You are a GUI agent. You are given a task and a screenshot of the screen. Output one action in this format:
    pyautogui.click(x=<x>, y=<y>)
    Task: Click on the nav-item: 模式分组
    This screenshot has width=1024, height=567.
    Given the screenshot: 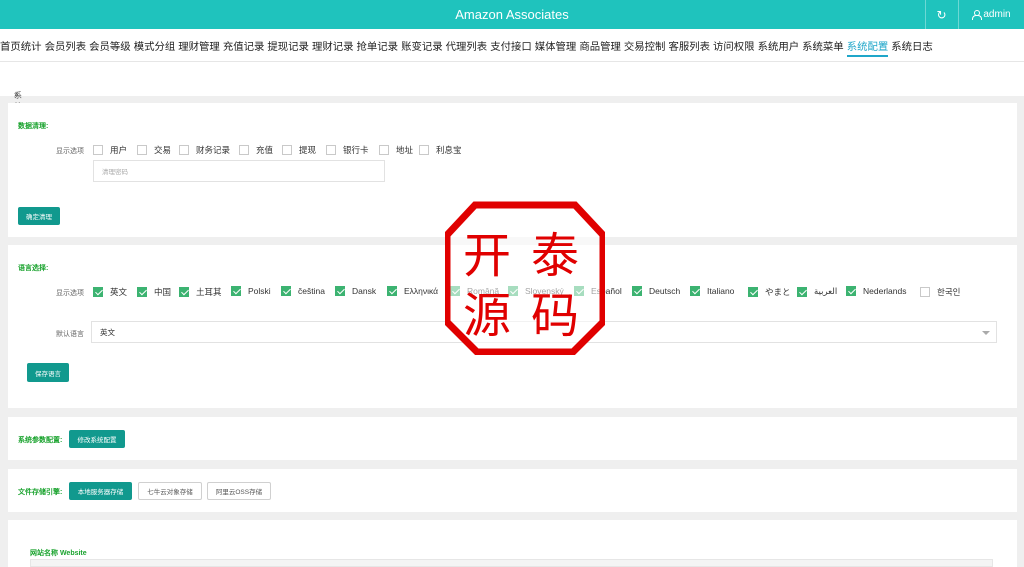 What is the action you would take?
    pyautogui.click(x=155, y=47)
    